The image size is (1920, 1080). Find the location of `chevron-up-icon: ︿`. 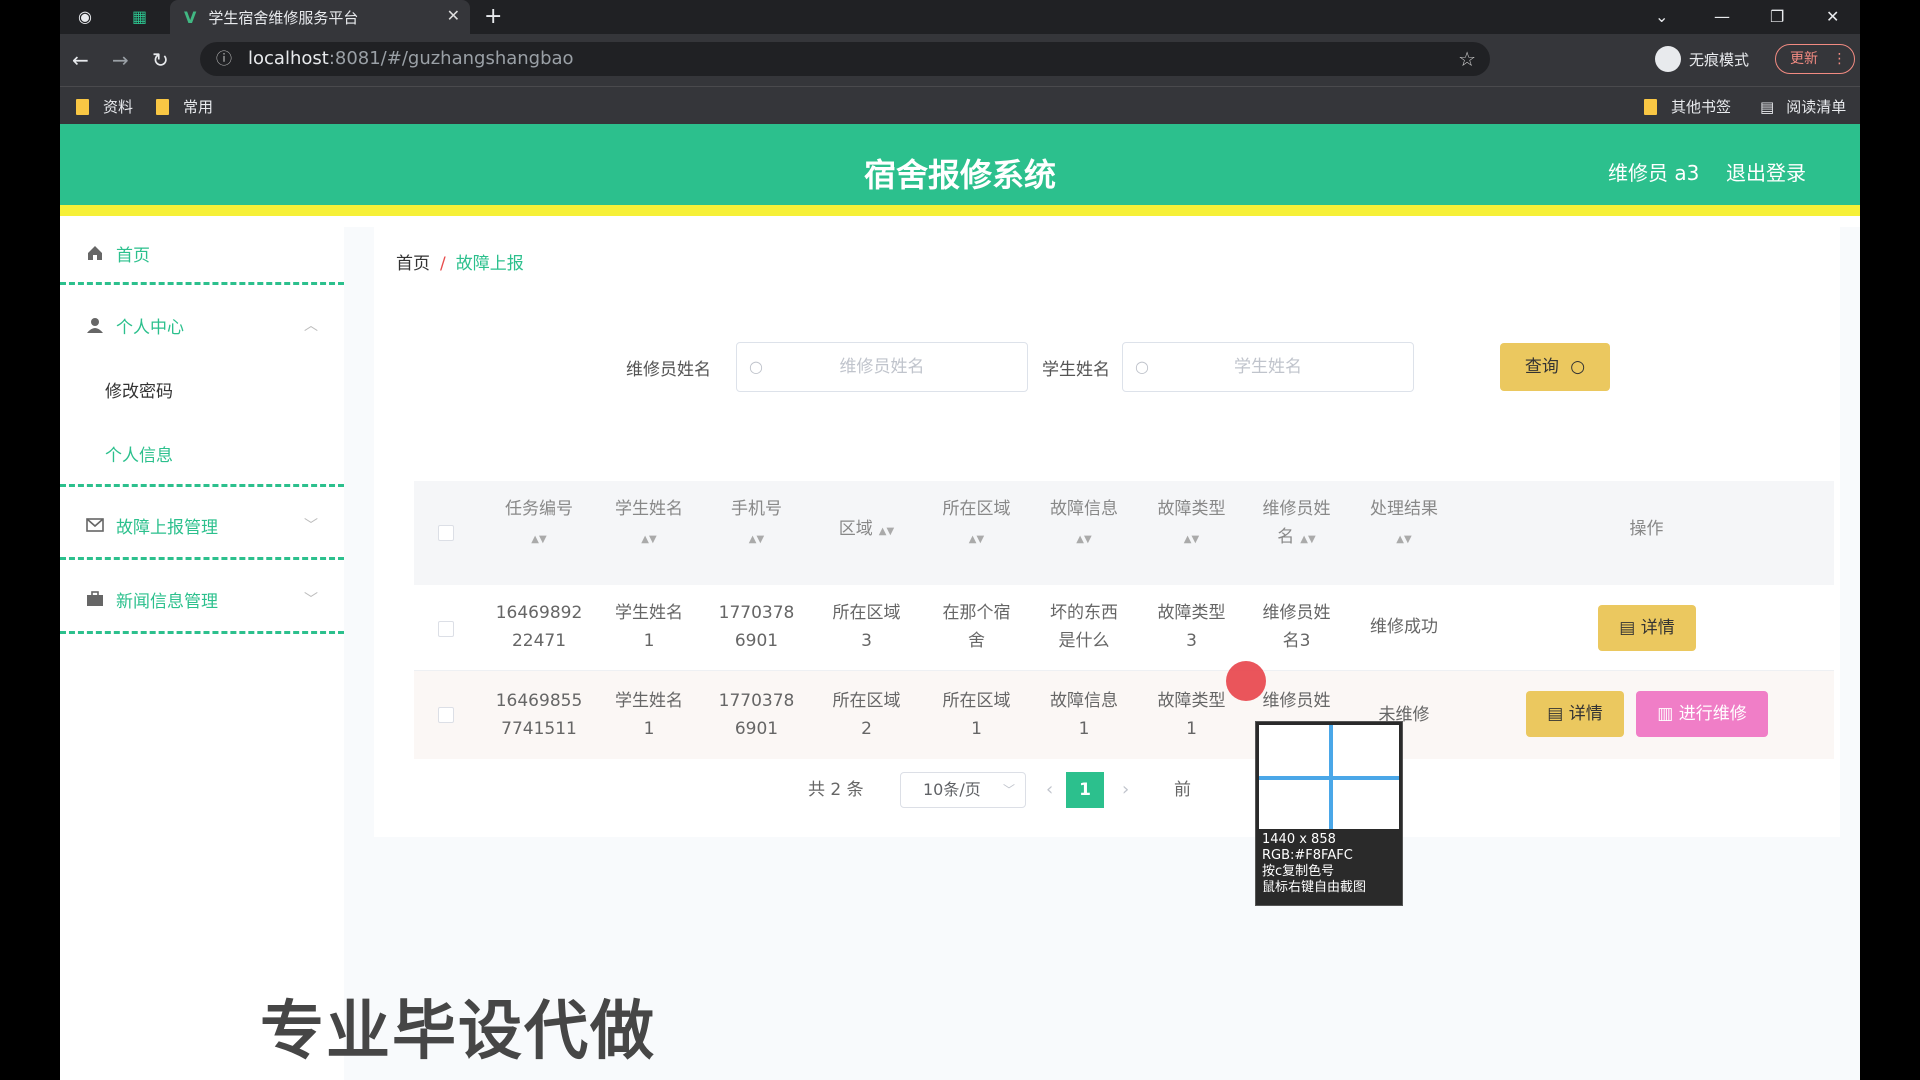

chevron-up-icon: ︿ is located at coordinates (311, 326).